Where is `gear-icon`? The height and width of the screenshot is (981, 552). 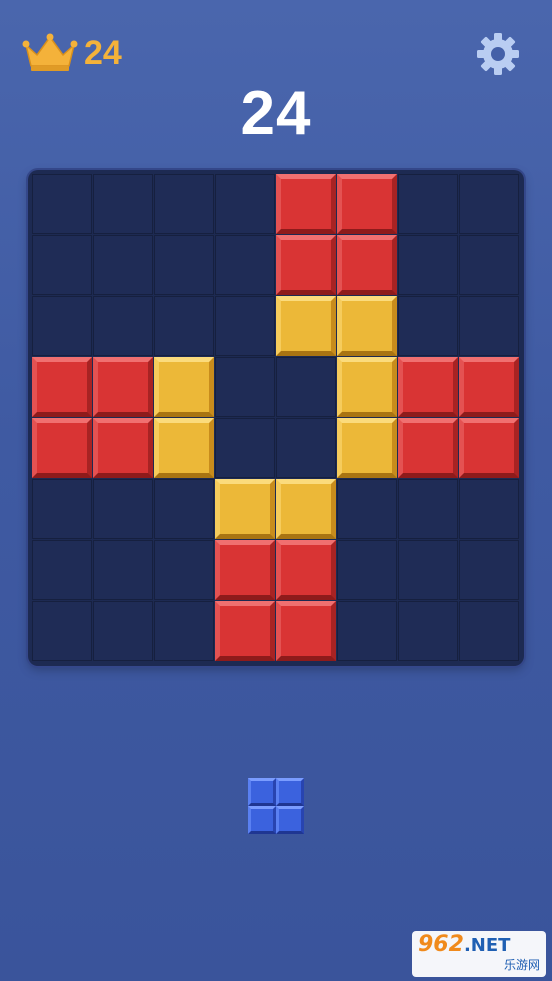 gear-icon is located at coordinates (498, 54).